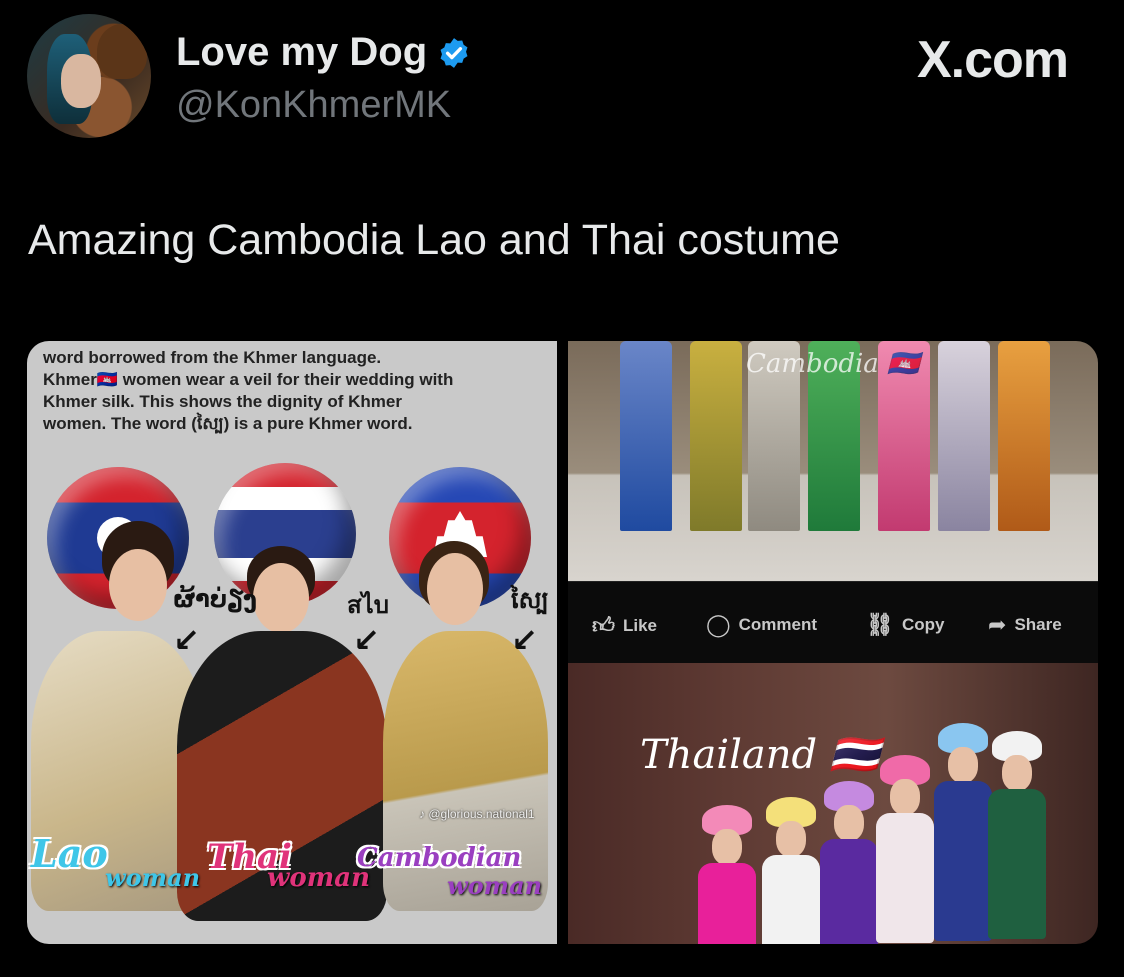  What do you see at coordinates (524, 640) in the screenshot?
I see `khmer-arrow-icon: ↙` at bounding box center [524, 640].